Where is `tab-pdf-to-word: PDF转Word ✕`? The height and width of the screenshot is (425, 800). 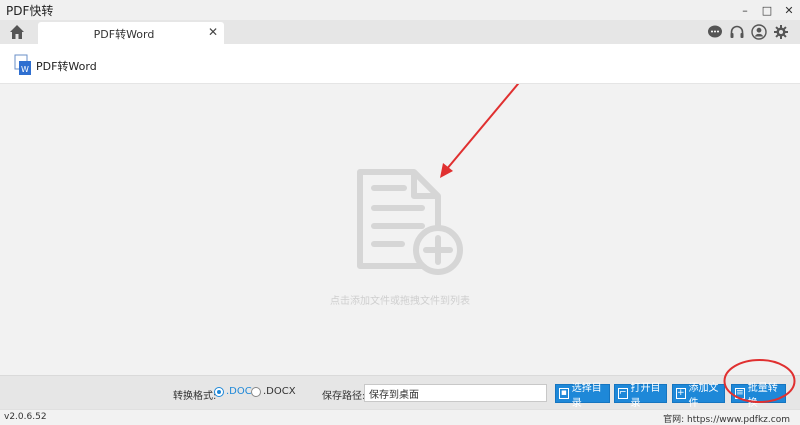 tab-pdf-to-word: PDF转Word ✕ is located at coordinates (131, 33).